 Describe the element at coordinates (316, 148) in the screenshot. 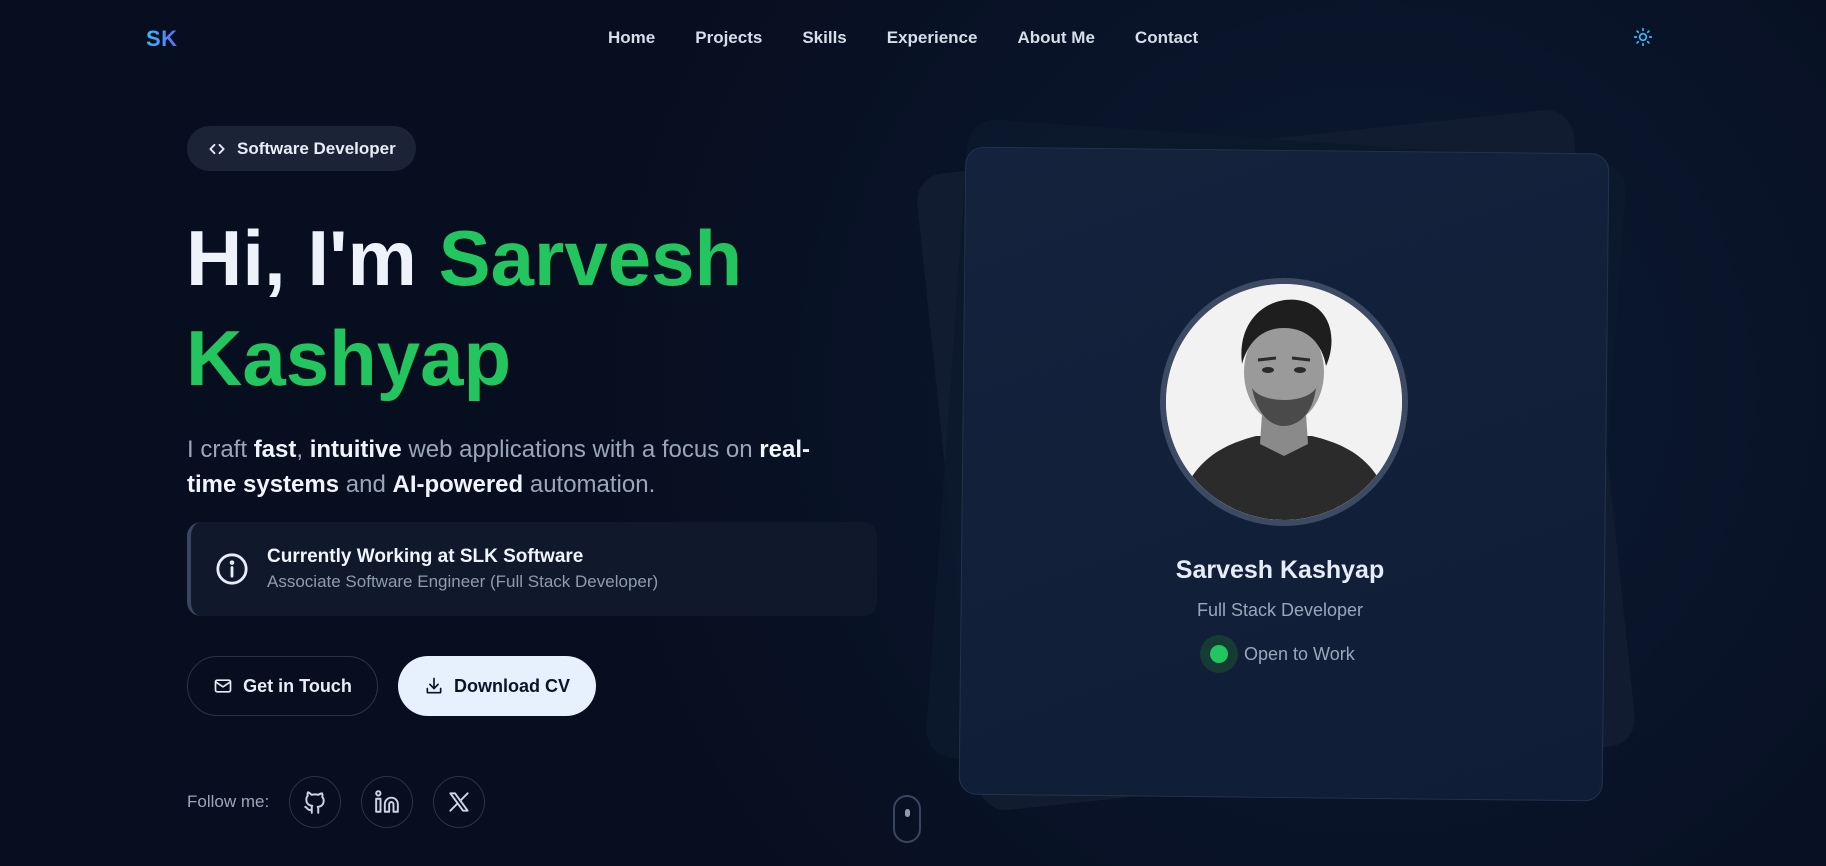

I see `role-badge-label: Software Developer` at that location.